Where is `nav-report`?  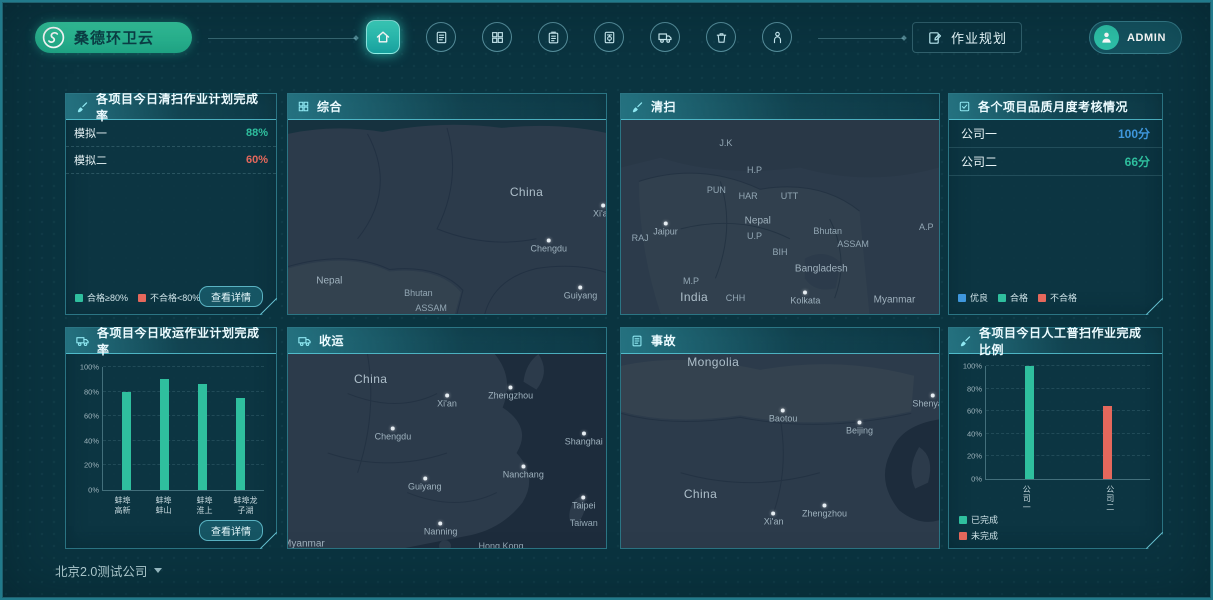
nav-report is located at coordinates (441, 37).